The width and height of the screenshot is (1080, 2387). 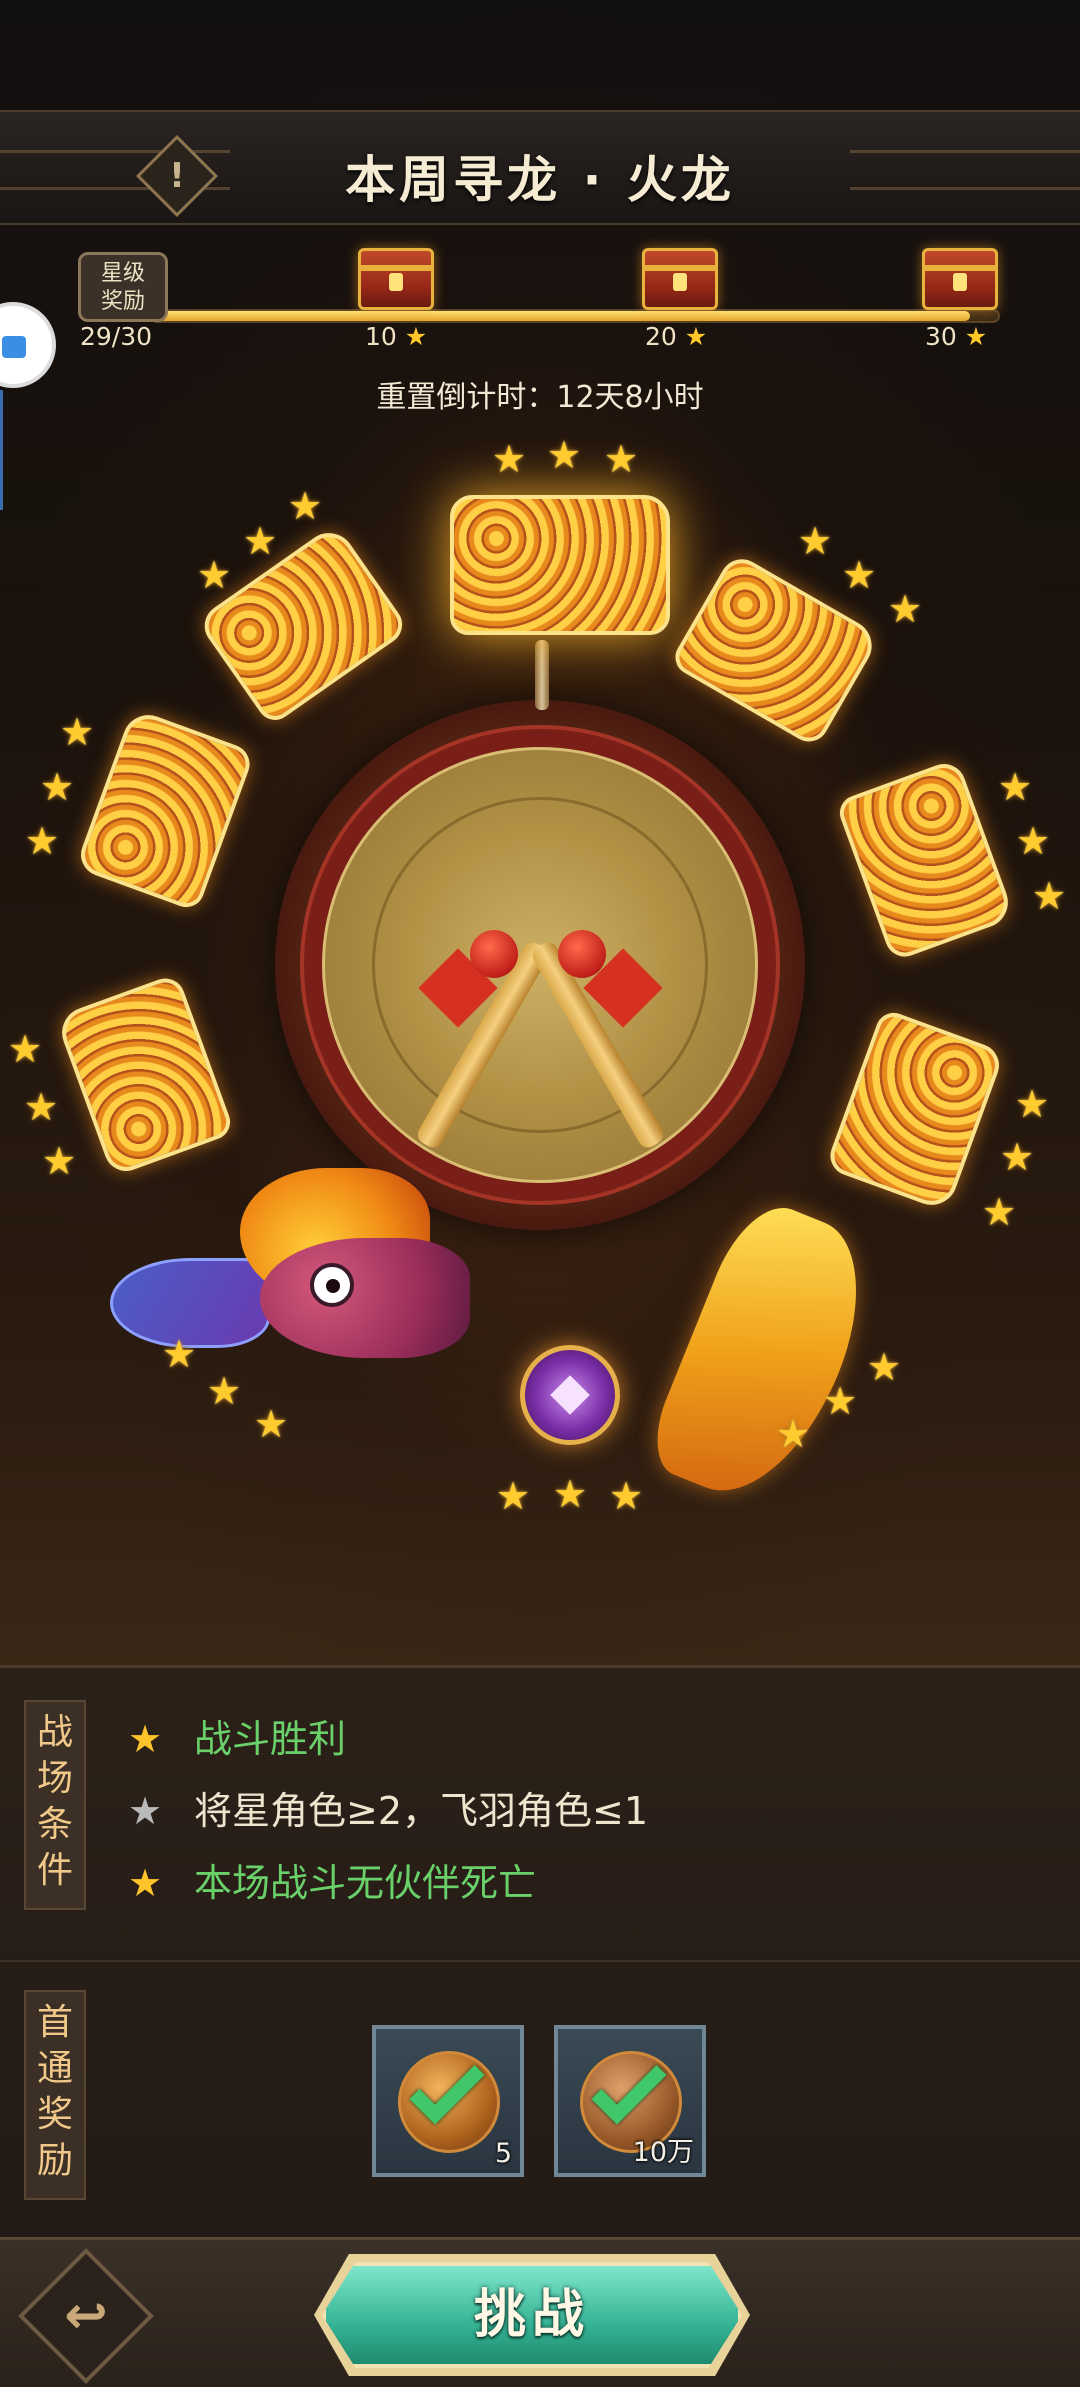 What do you see at coordinates (332, 1285) in the screenshot?
I see `dragon-eye` at bounding box center [332, 1285].